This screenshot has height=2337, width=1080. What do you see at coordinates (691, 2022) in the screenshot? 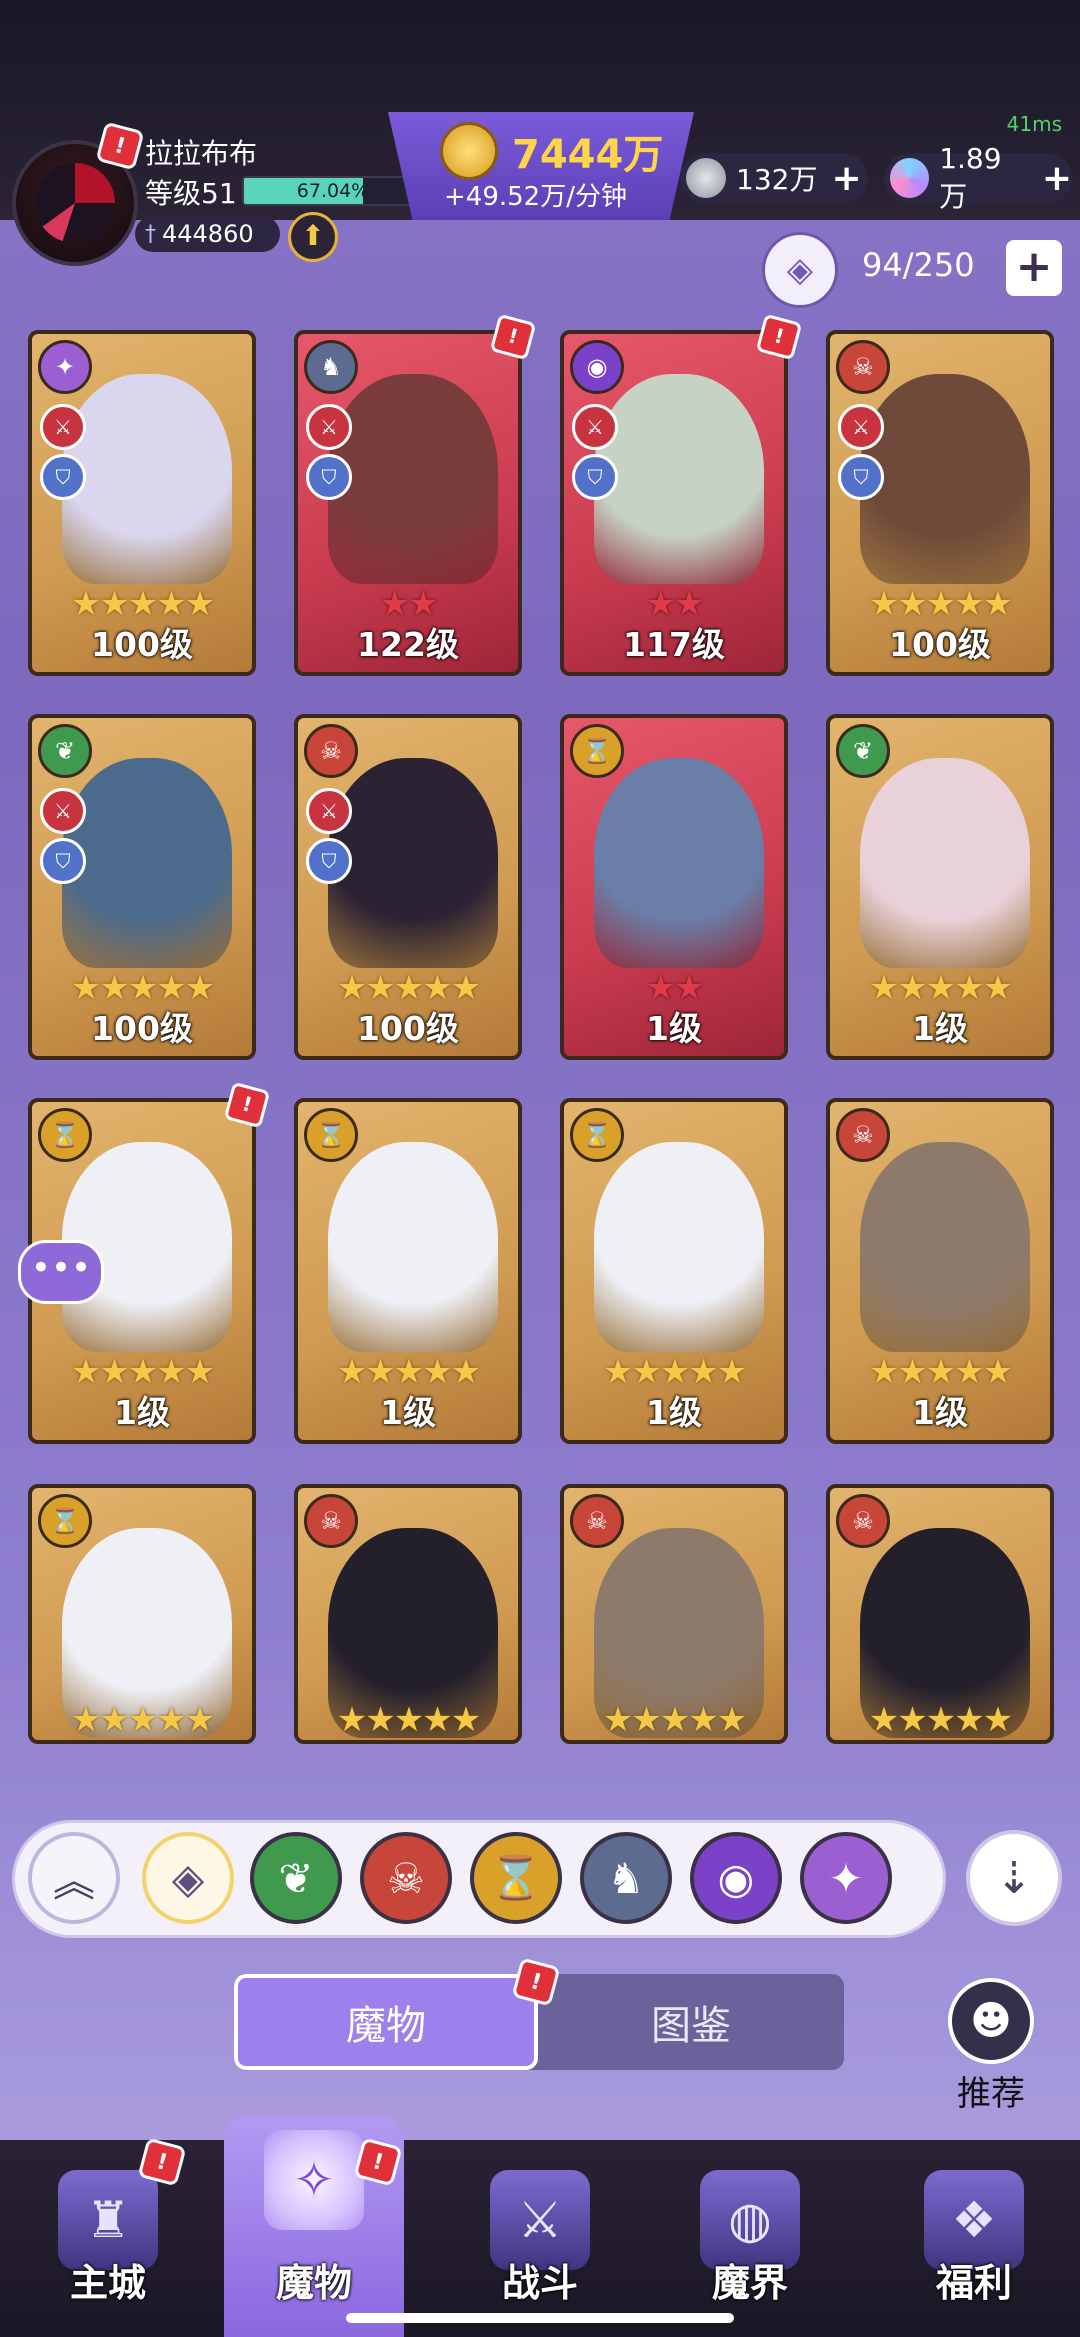
I see `tab-codex: 图鉴` at bounding box center [691, 2022].